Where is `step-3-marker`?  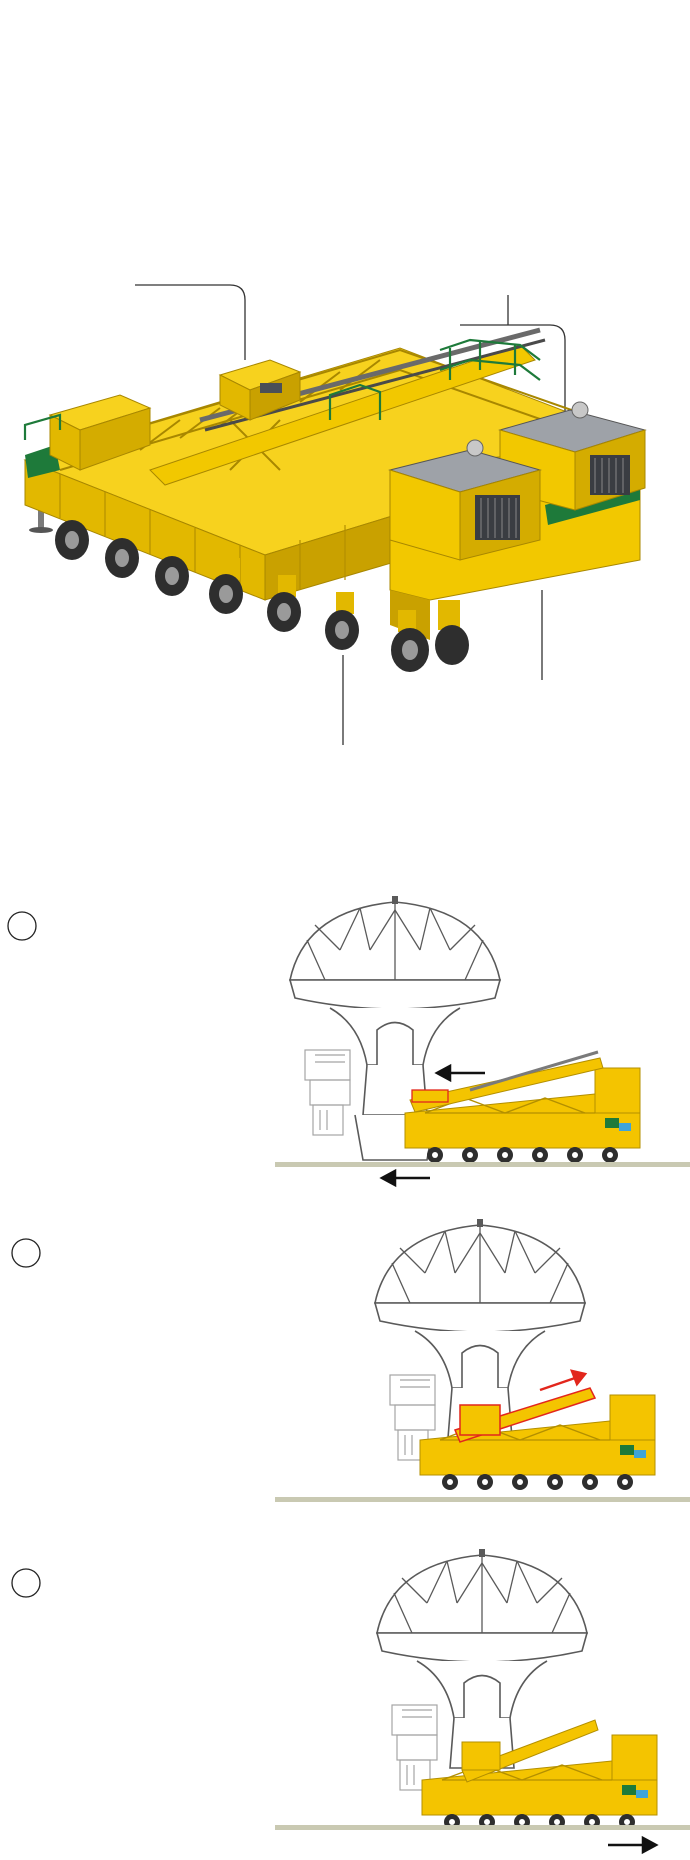
step-3-marker is located at coordinates (26, 1583).